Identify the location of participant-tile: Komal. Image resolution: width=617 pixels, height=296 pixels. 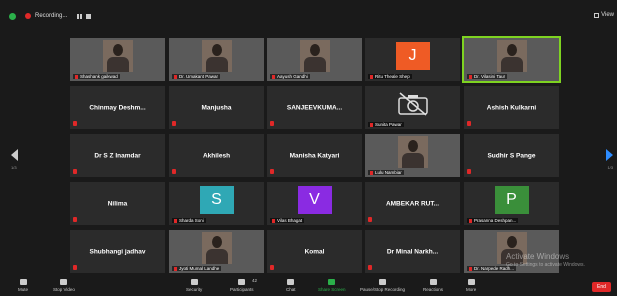
(314, 251).